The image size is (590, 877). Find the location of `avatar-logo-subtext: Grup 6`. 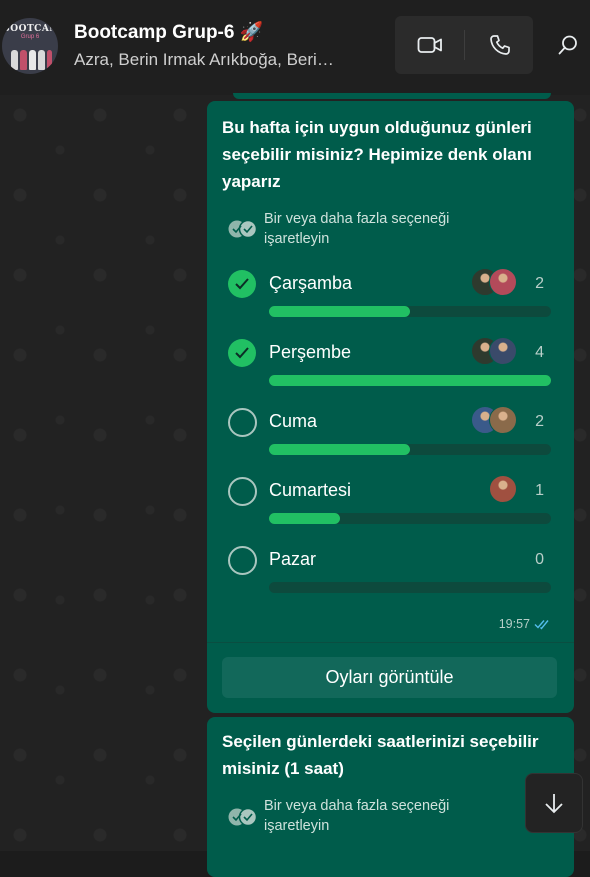

avatar-logo-subtext: Grup 6 is located at coordinates (30, 37).